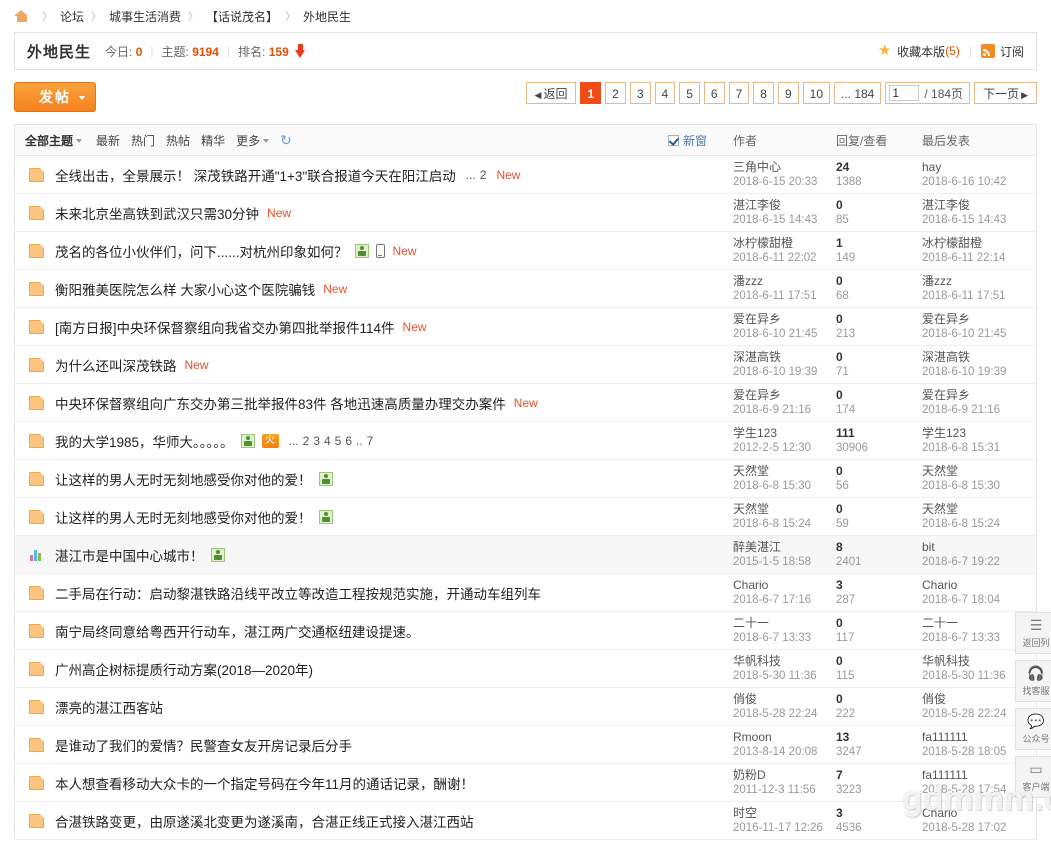  What do you see at coordinates (348, 441) in the screenshot?
I see `thread-page-link: 6` at bounding box center [348, 441].